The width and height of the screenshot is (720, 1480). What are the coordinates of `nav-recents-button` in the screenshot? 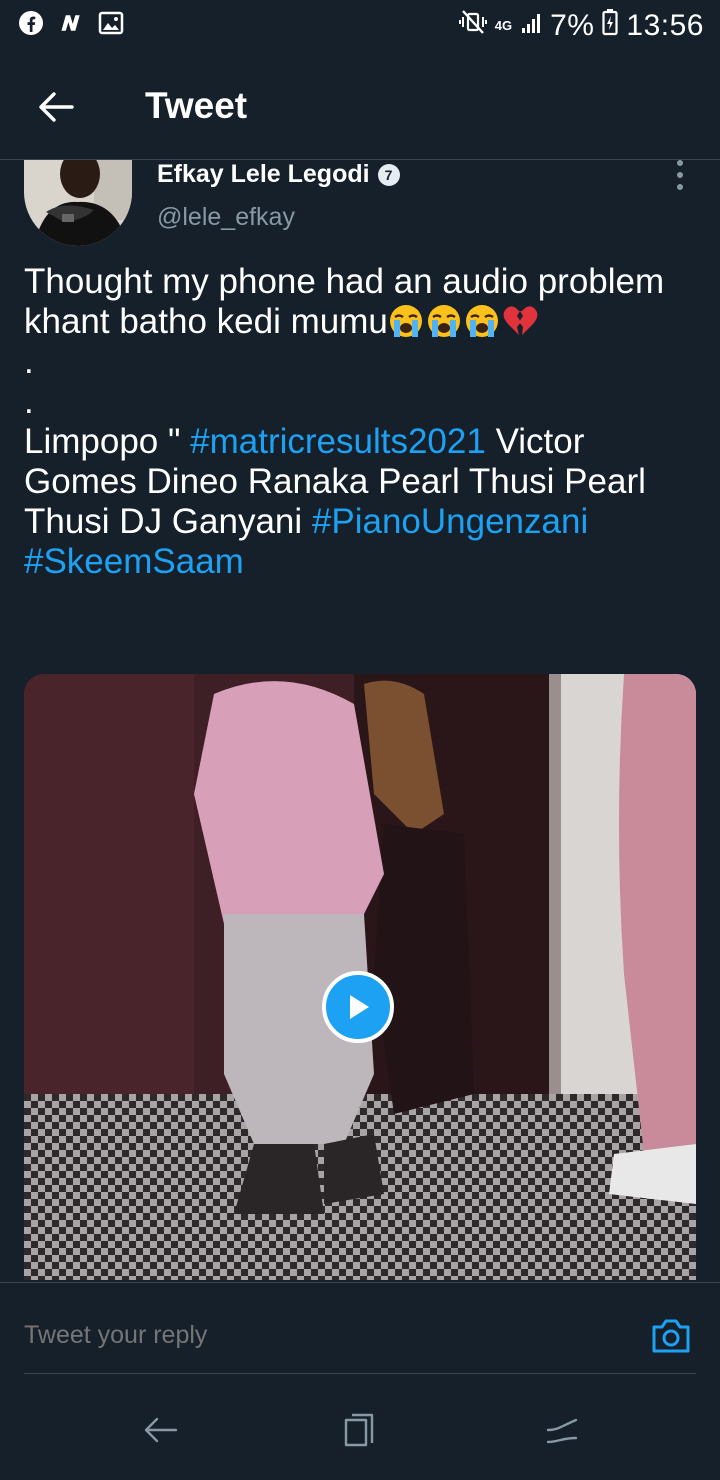 It's located at (360, 1430).